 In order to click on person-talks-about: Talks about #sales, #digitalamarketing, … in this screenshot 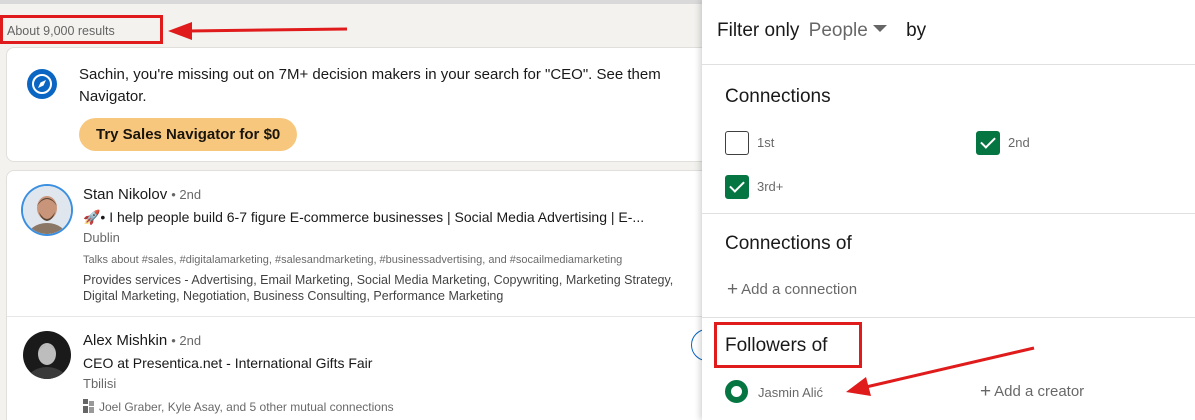, I will do `click(353, 260)`.